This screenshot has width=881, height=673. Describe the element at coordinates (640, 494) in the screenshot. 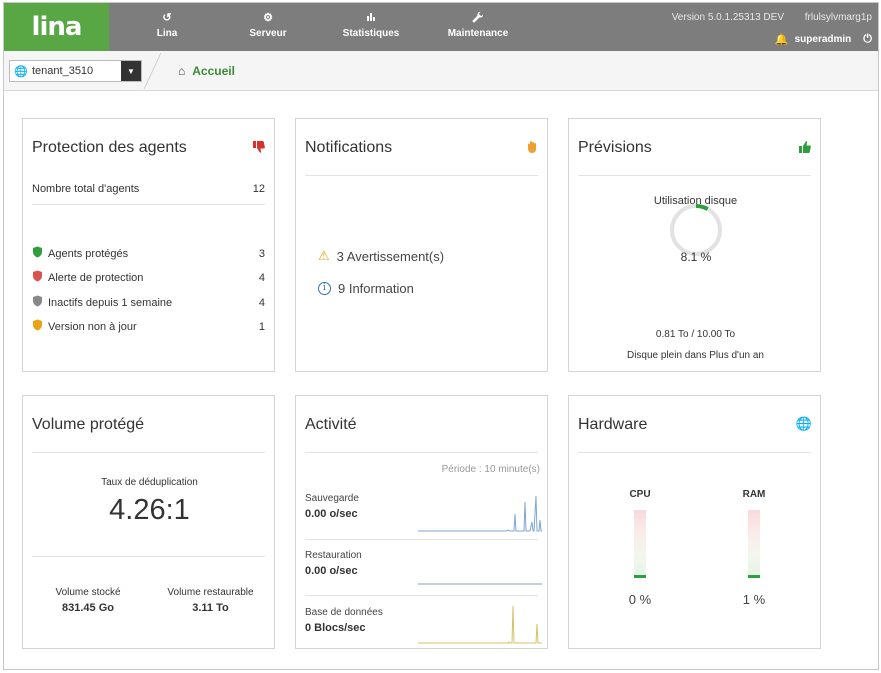

I see `cpu-label: CPU` at that location.